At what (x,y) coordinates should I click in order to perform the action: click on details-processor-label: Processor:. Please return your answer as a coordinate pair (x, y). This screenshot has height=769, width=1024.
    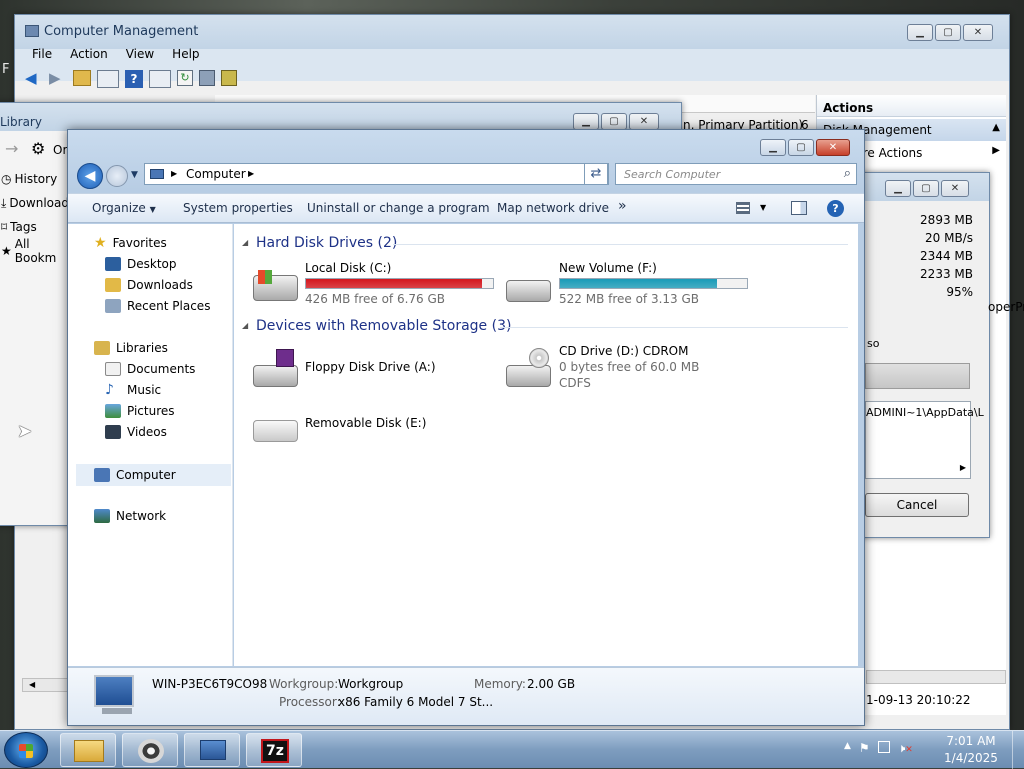
    Looking at the image, I should click on (310, 702).